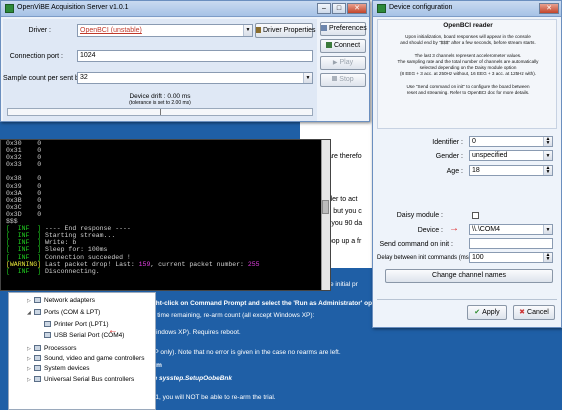 This screenshot has width=562, height=410. What do you see at coordinates (191, 378) in the screenshot?
I see `article-line: ke sysstep.SetupOobeBnk` at bounding box center [191, 378].